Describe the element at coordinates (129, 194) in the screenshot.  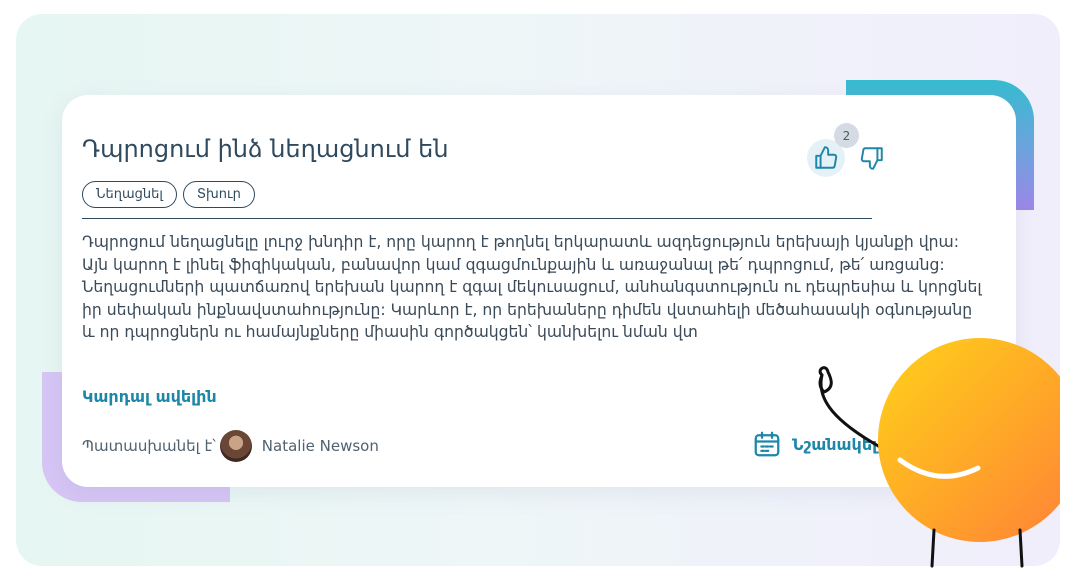
I see `tag-chip: Նեղացնել` at that location.